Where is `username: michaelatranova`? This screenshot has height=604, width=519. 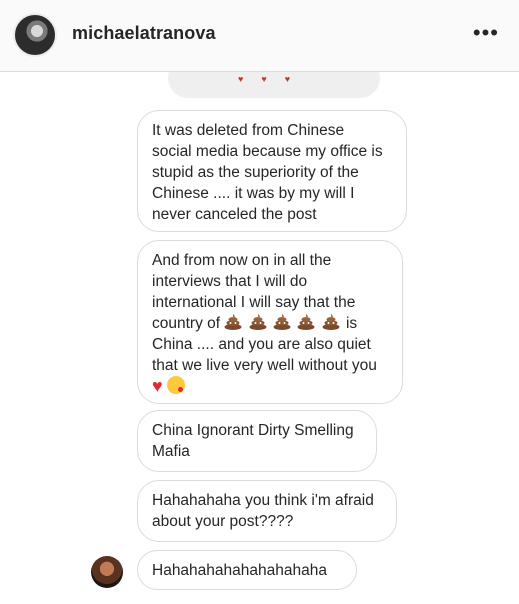 username: michaelatranova is located at coordinates (144, 33).